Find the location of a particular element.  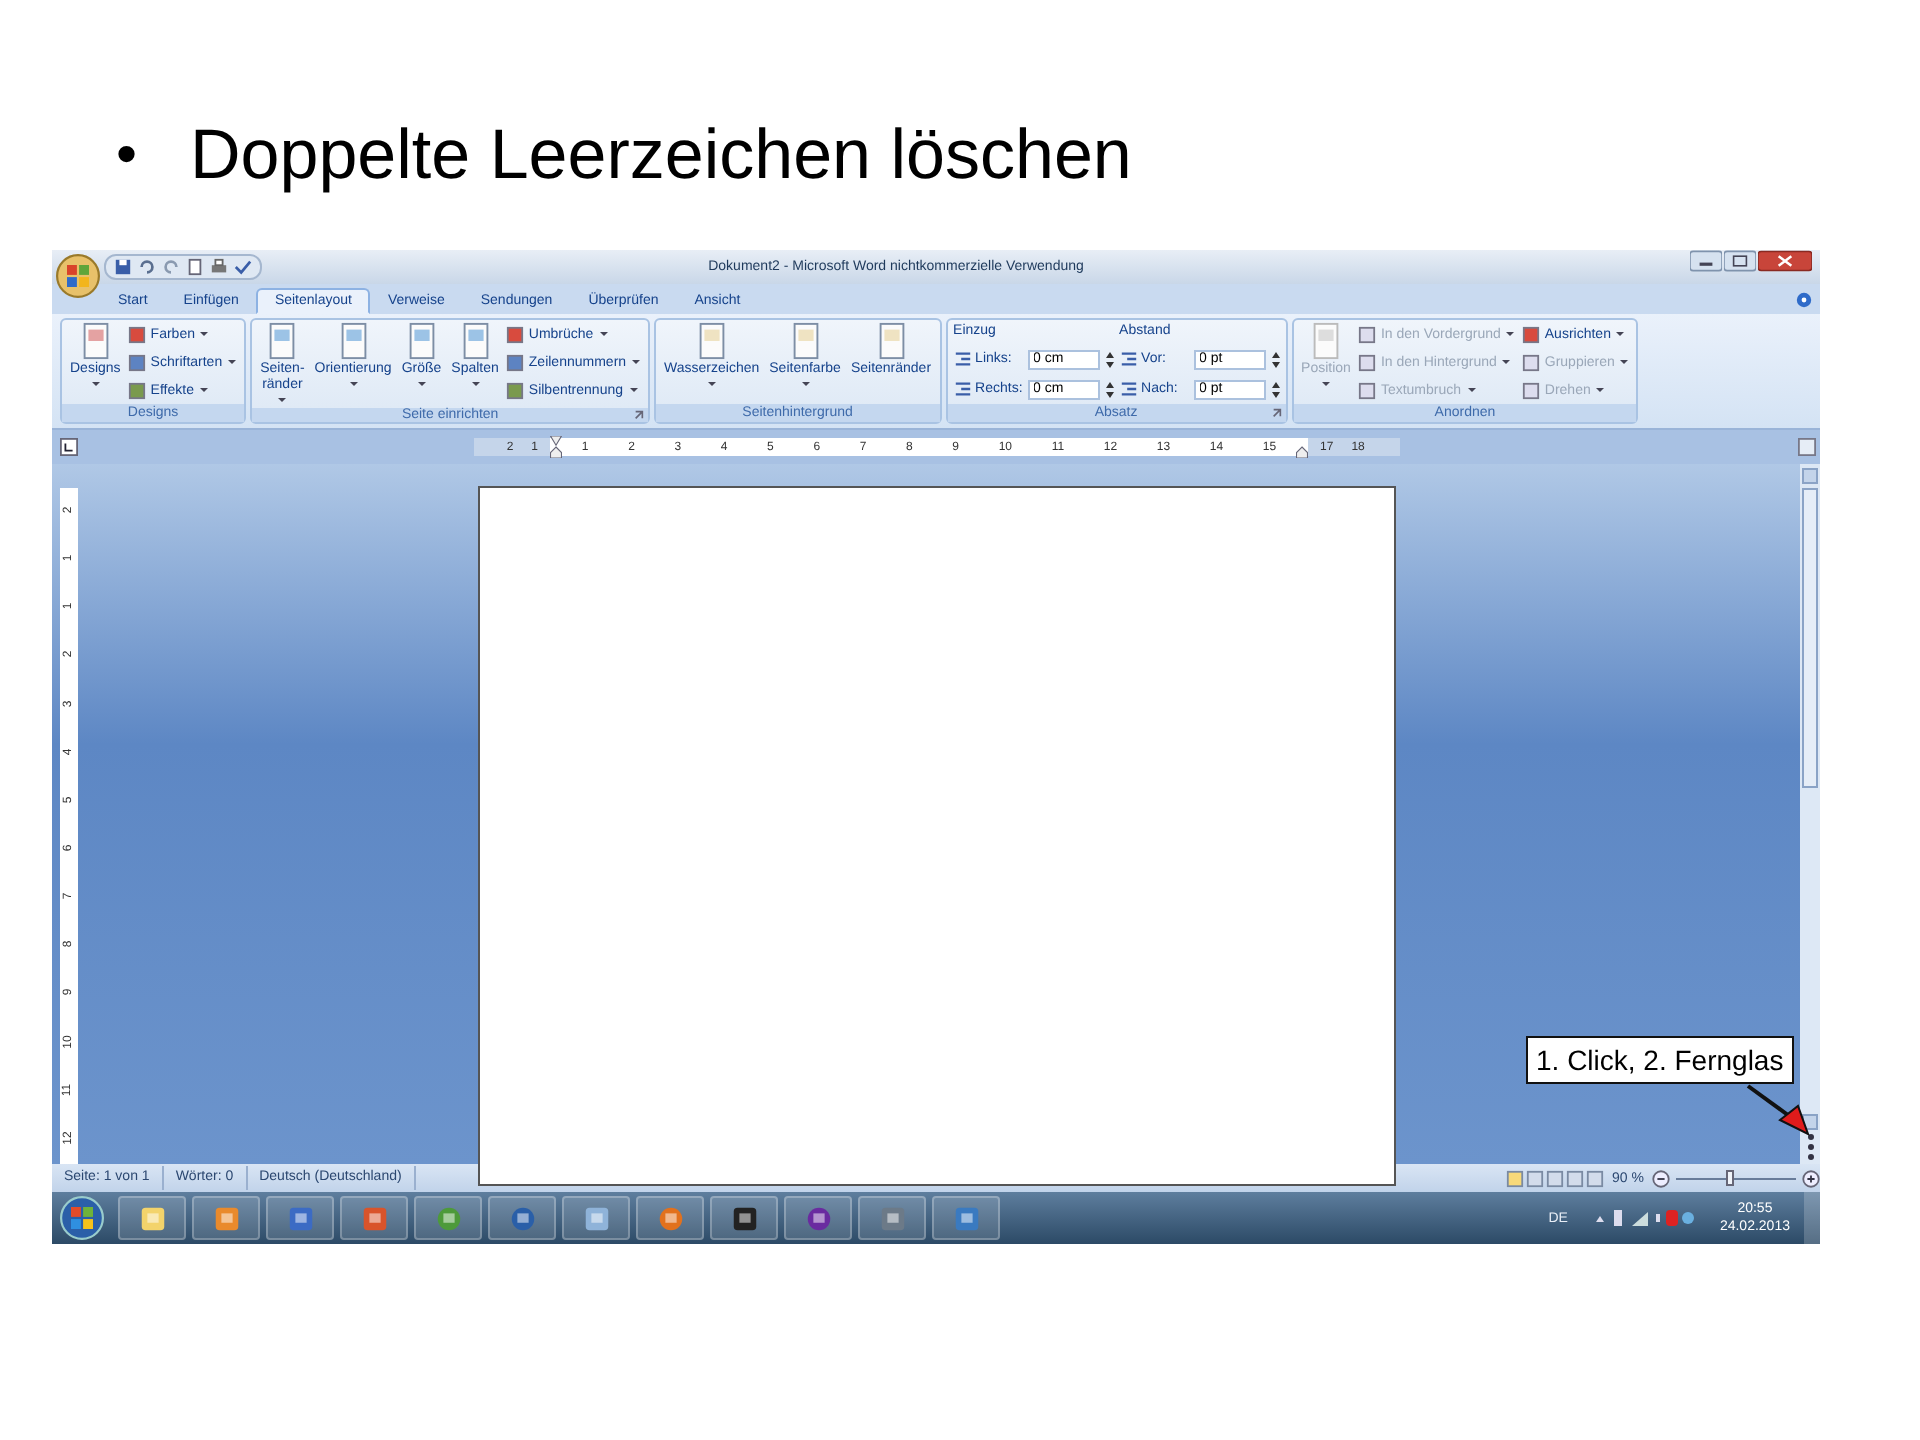

maximize-button is located at coordinates (1740, 261).